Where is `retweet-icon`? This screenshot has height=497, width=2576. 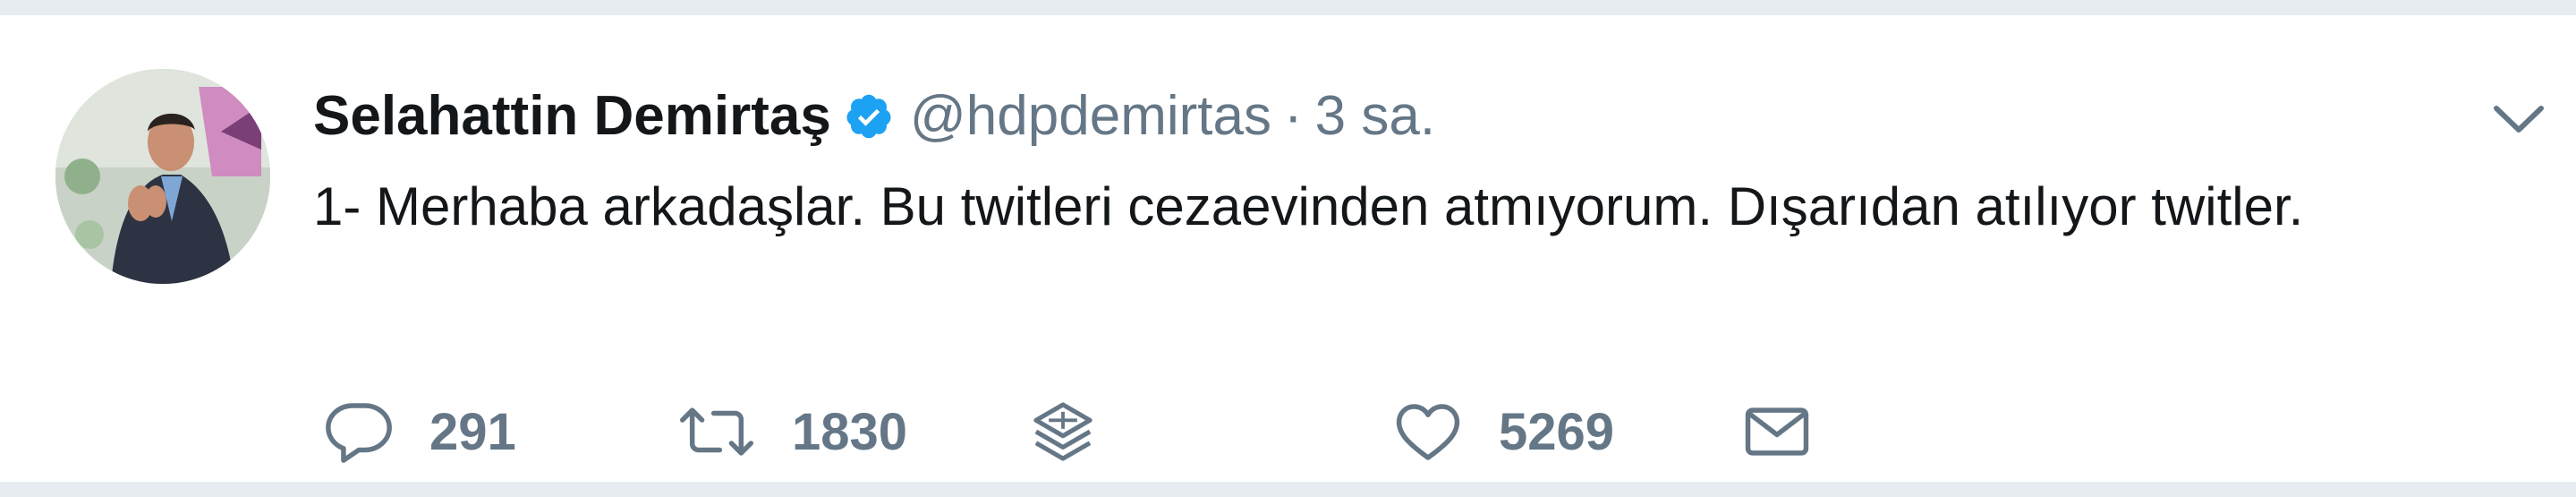
retweet-icon is located at coordinates (716, 431).